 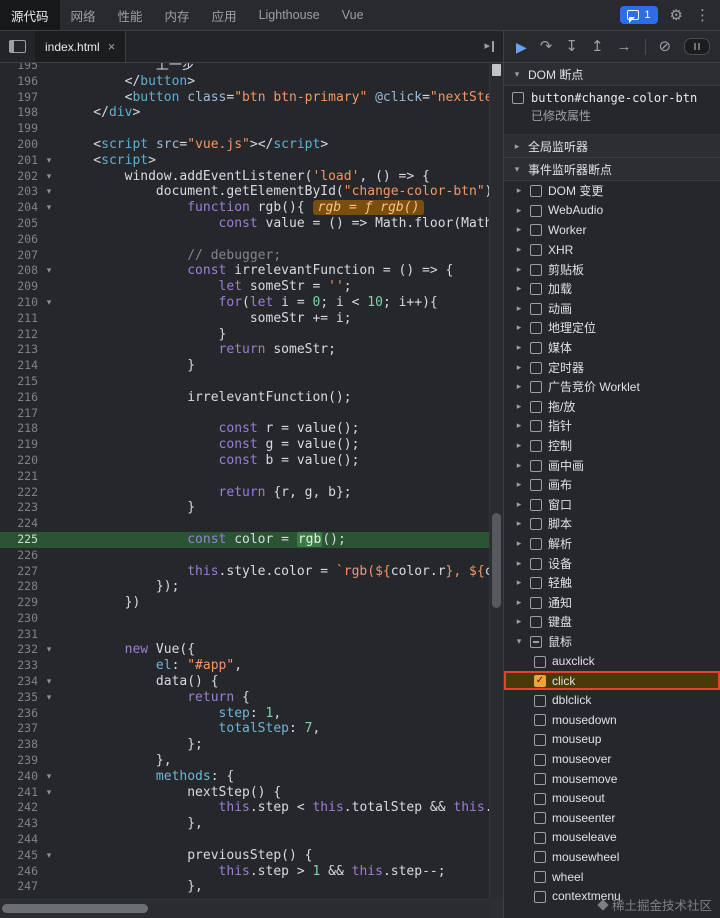 What do you see at coordinates (21, 145) in the screenshot?
I see `line-number: 200` at bounding box center [21, 145].